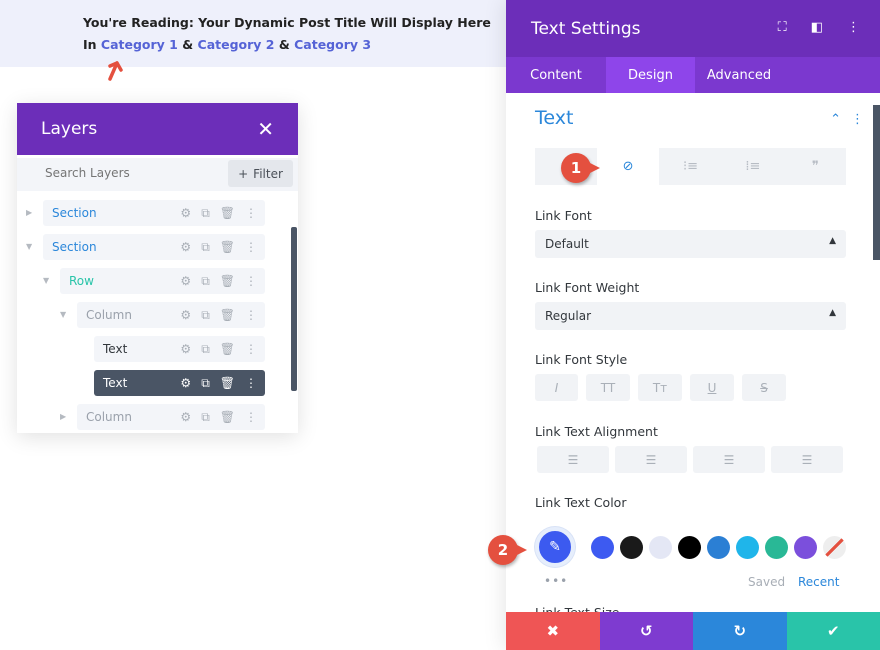  I want to click on quote-tab: ❞, so click(815, 166).